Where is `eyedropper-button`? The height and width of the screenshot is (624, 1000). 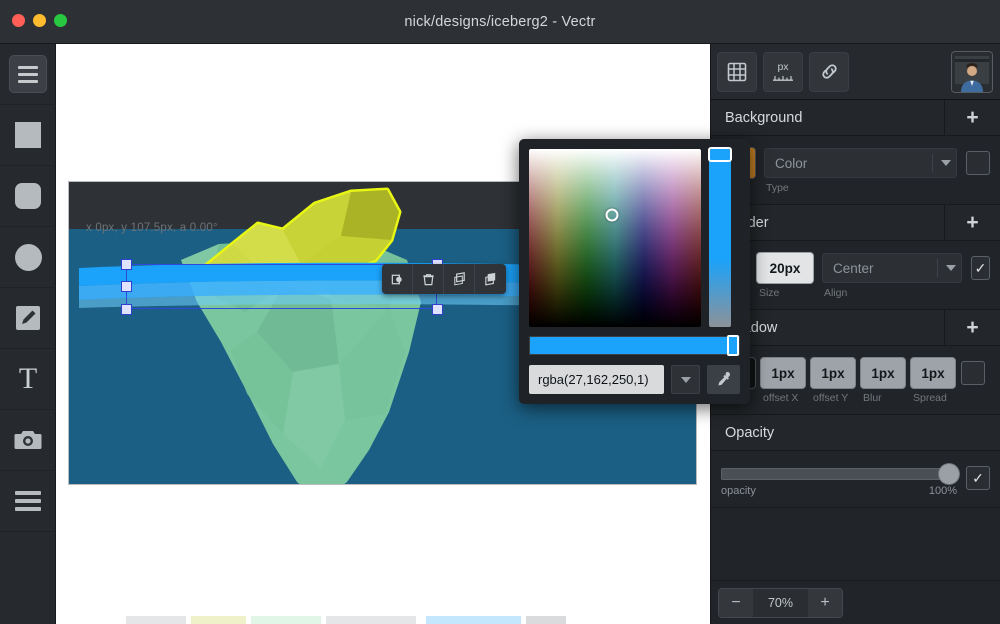
eyedropper-button is located at coordinates (723, 379).